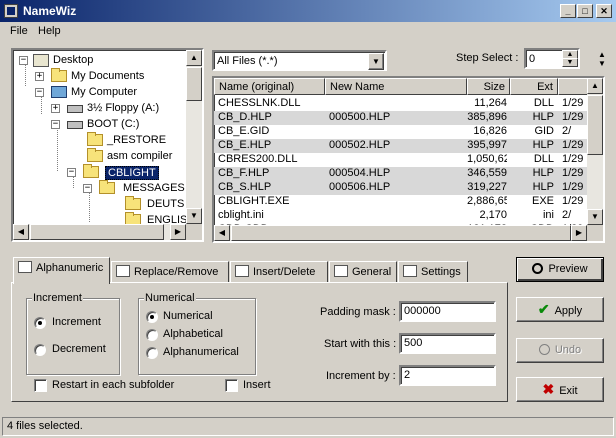 This screenshot has width=616, height=438. I want to click on minimize-button: _, so click(568, 11).